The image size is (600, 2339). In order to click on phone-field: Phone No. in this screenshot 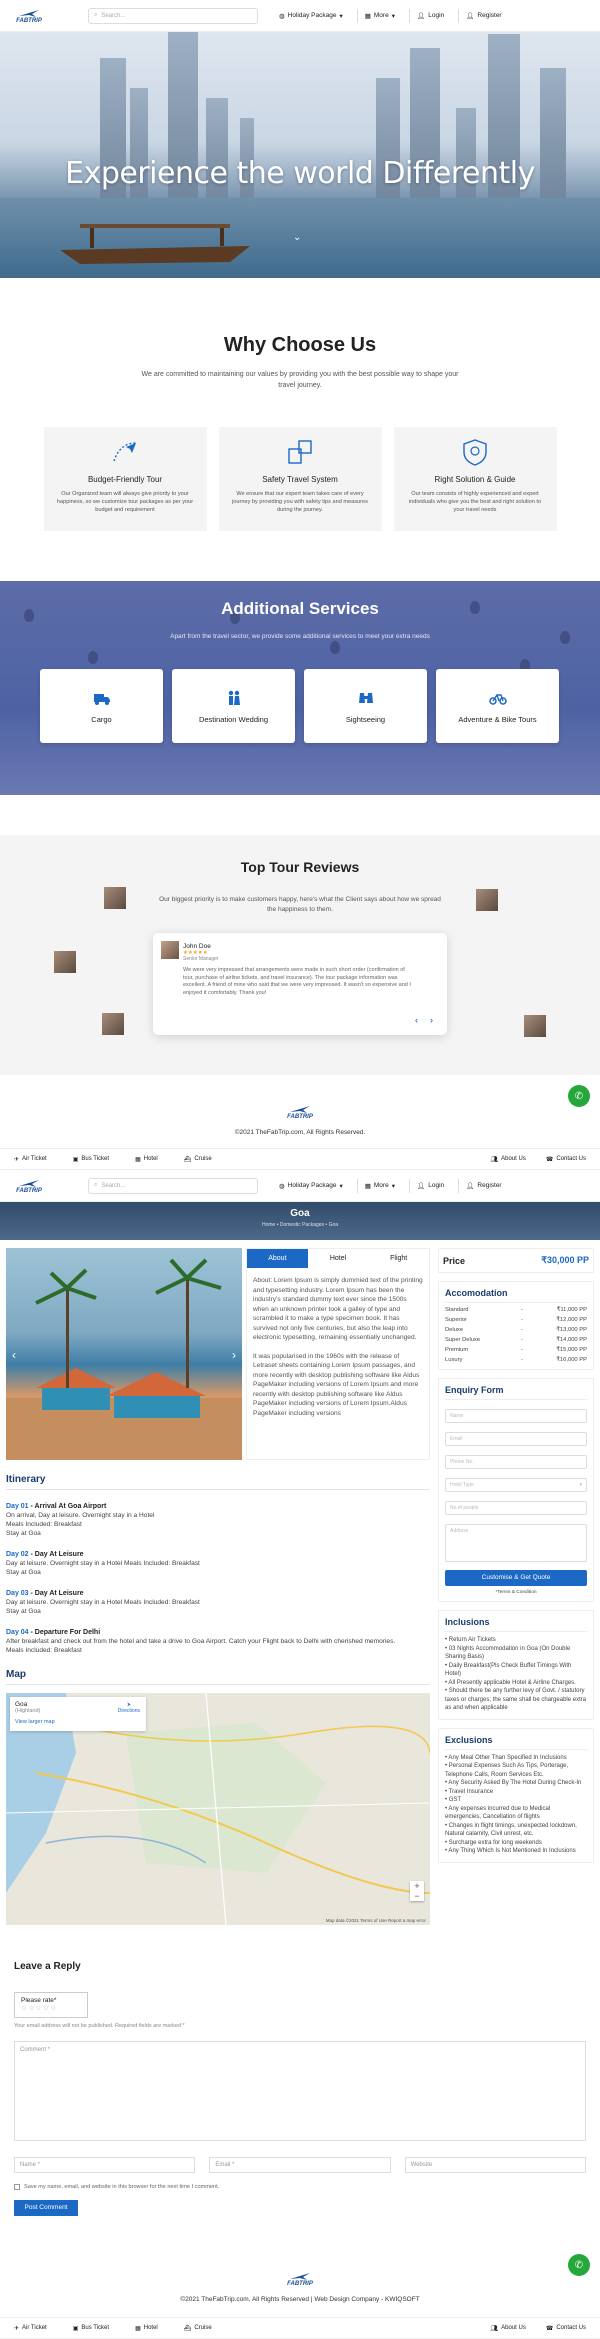, I will do `click(516, 1462)`.